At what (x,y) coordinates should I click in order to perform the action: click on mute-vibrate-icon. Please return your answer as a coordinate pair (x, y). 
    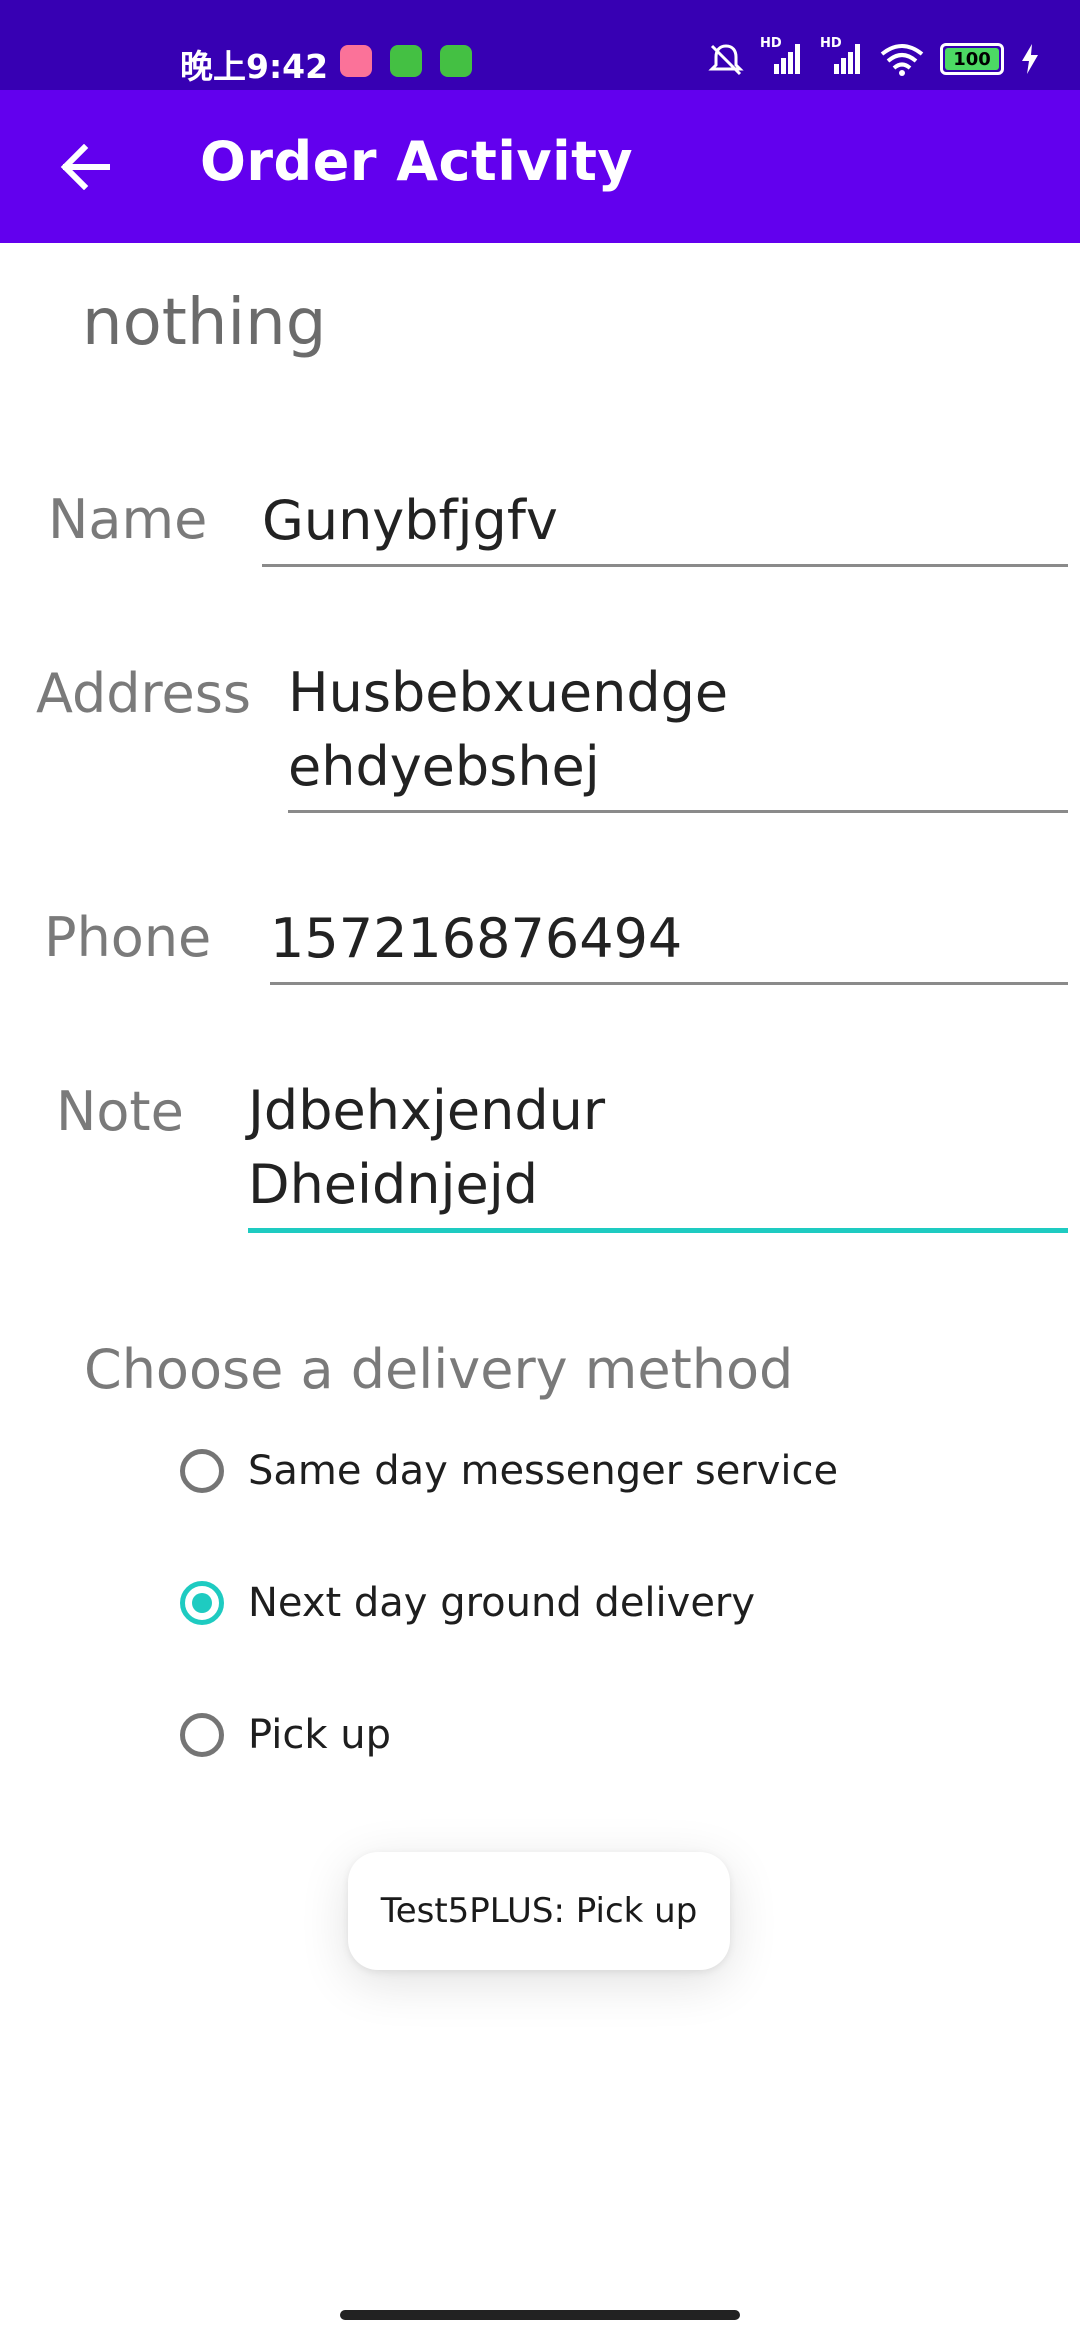
    Looking at the image, I should click on (726, 60).